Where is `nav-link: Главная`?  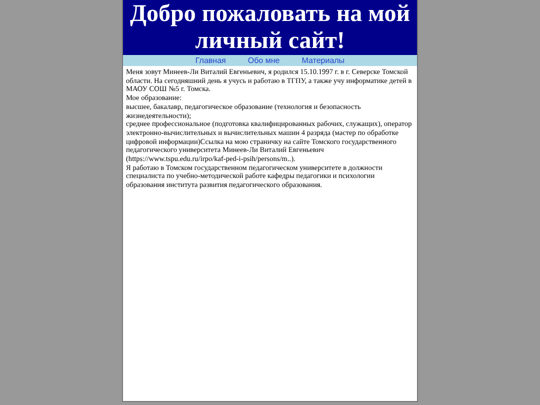 nav-link: Главная is located at coordinates (210, 60).